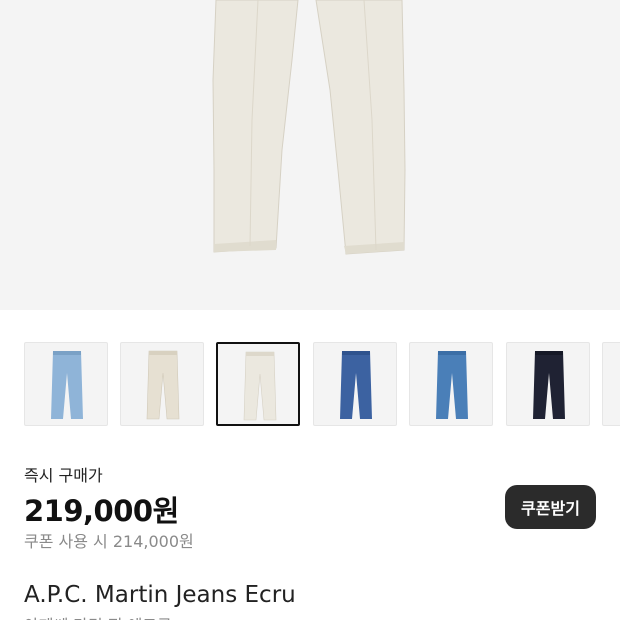 The image size is (620, 620). I want to click on thumbnail-washed-blue, so click(451, 384).